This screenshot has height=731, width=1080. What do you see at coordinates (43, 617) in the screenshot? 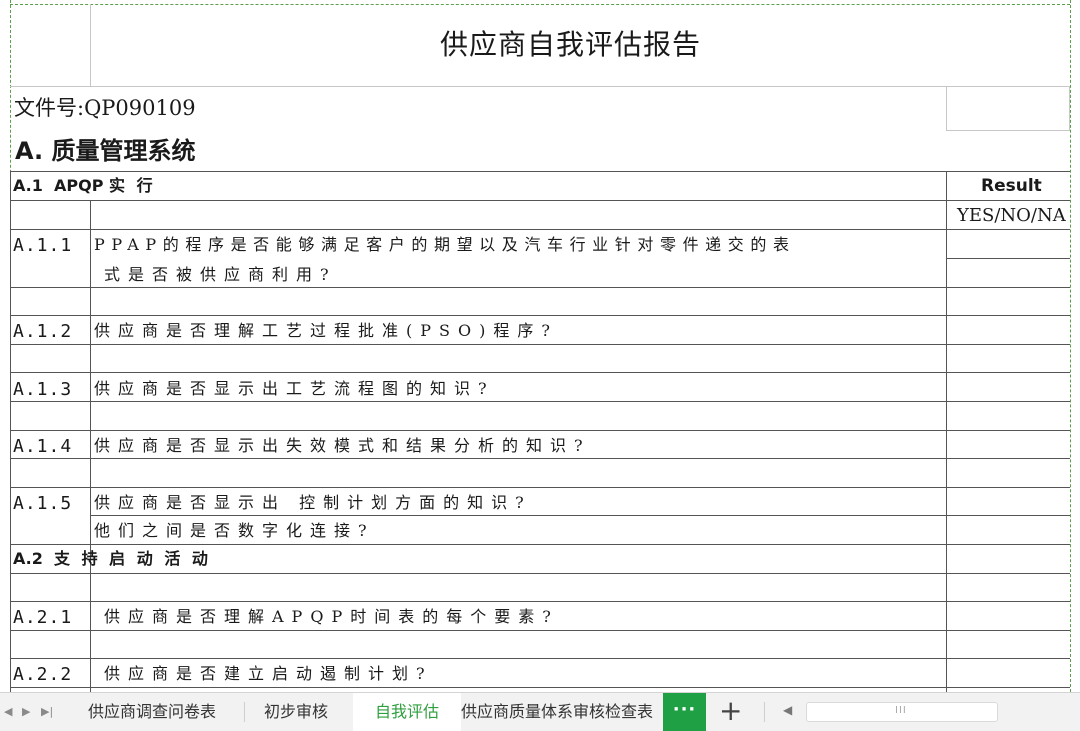
I see `question-code: A.2.1` at bounding box center [43, 617].